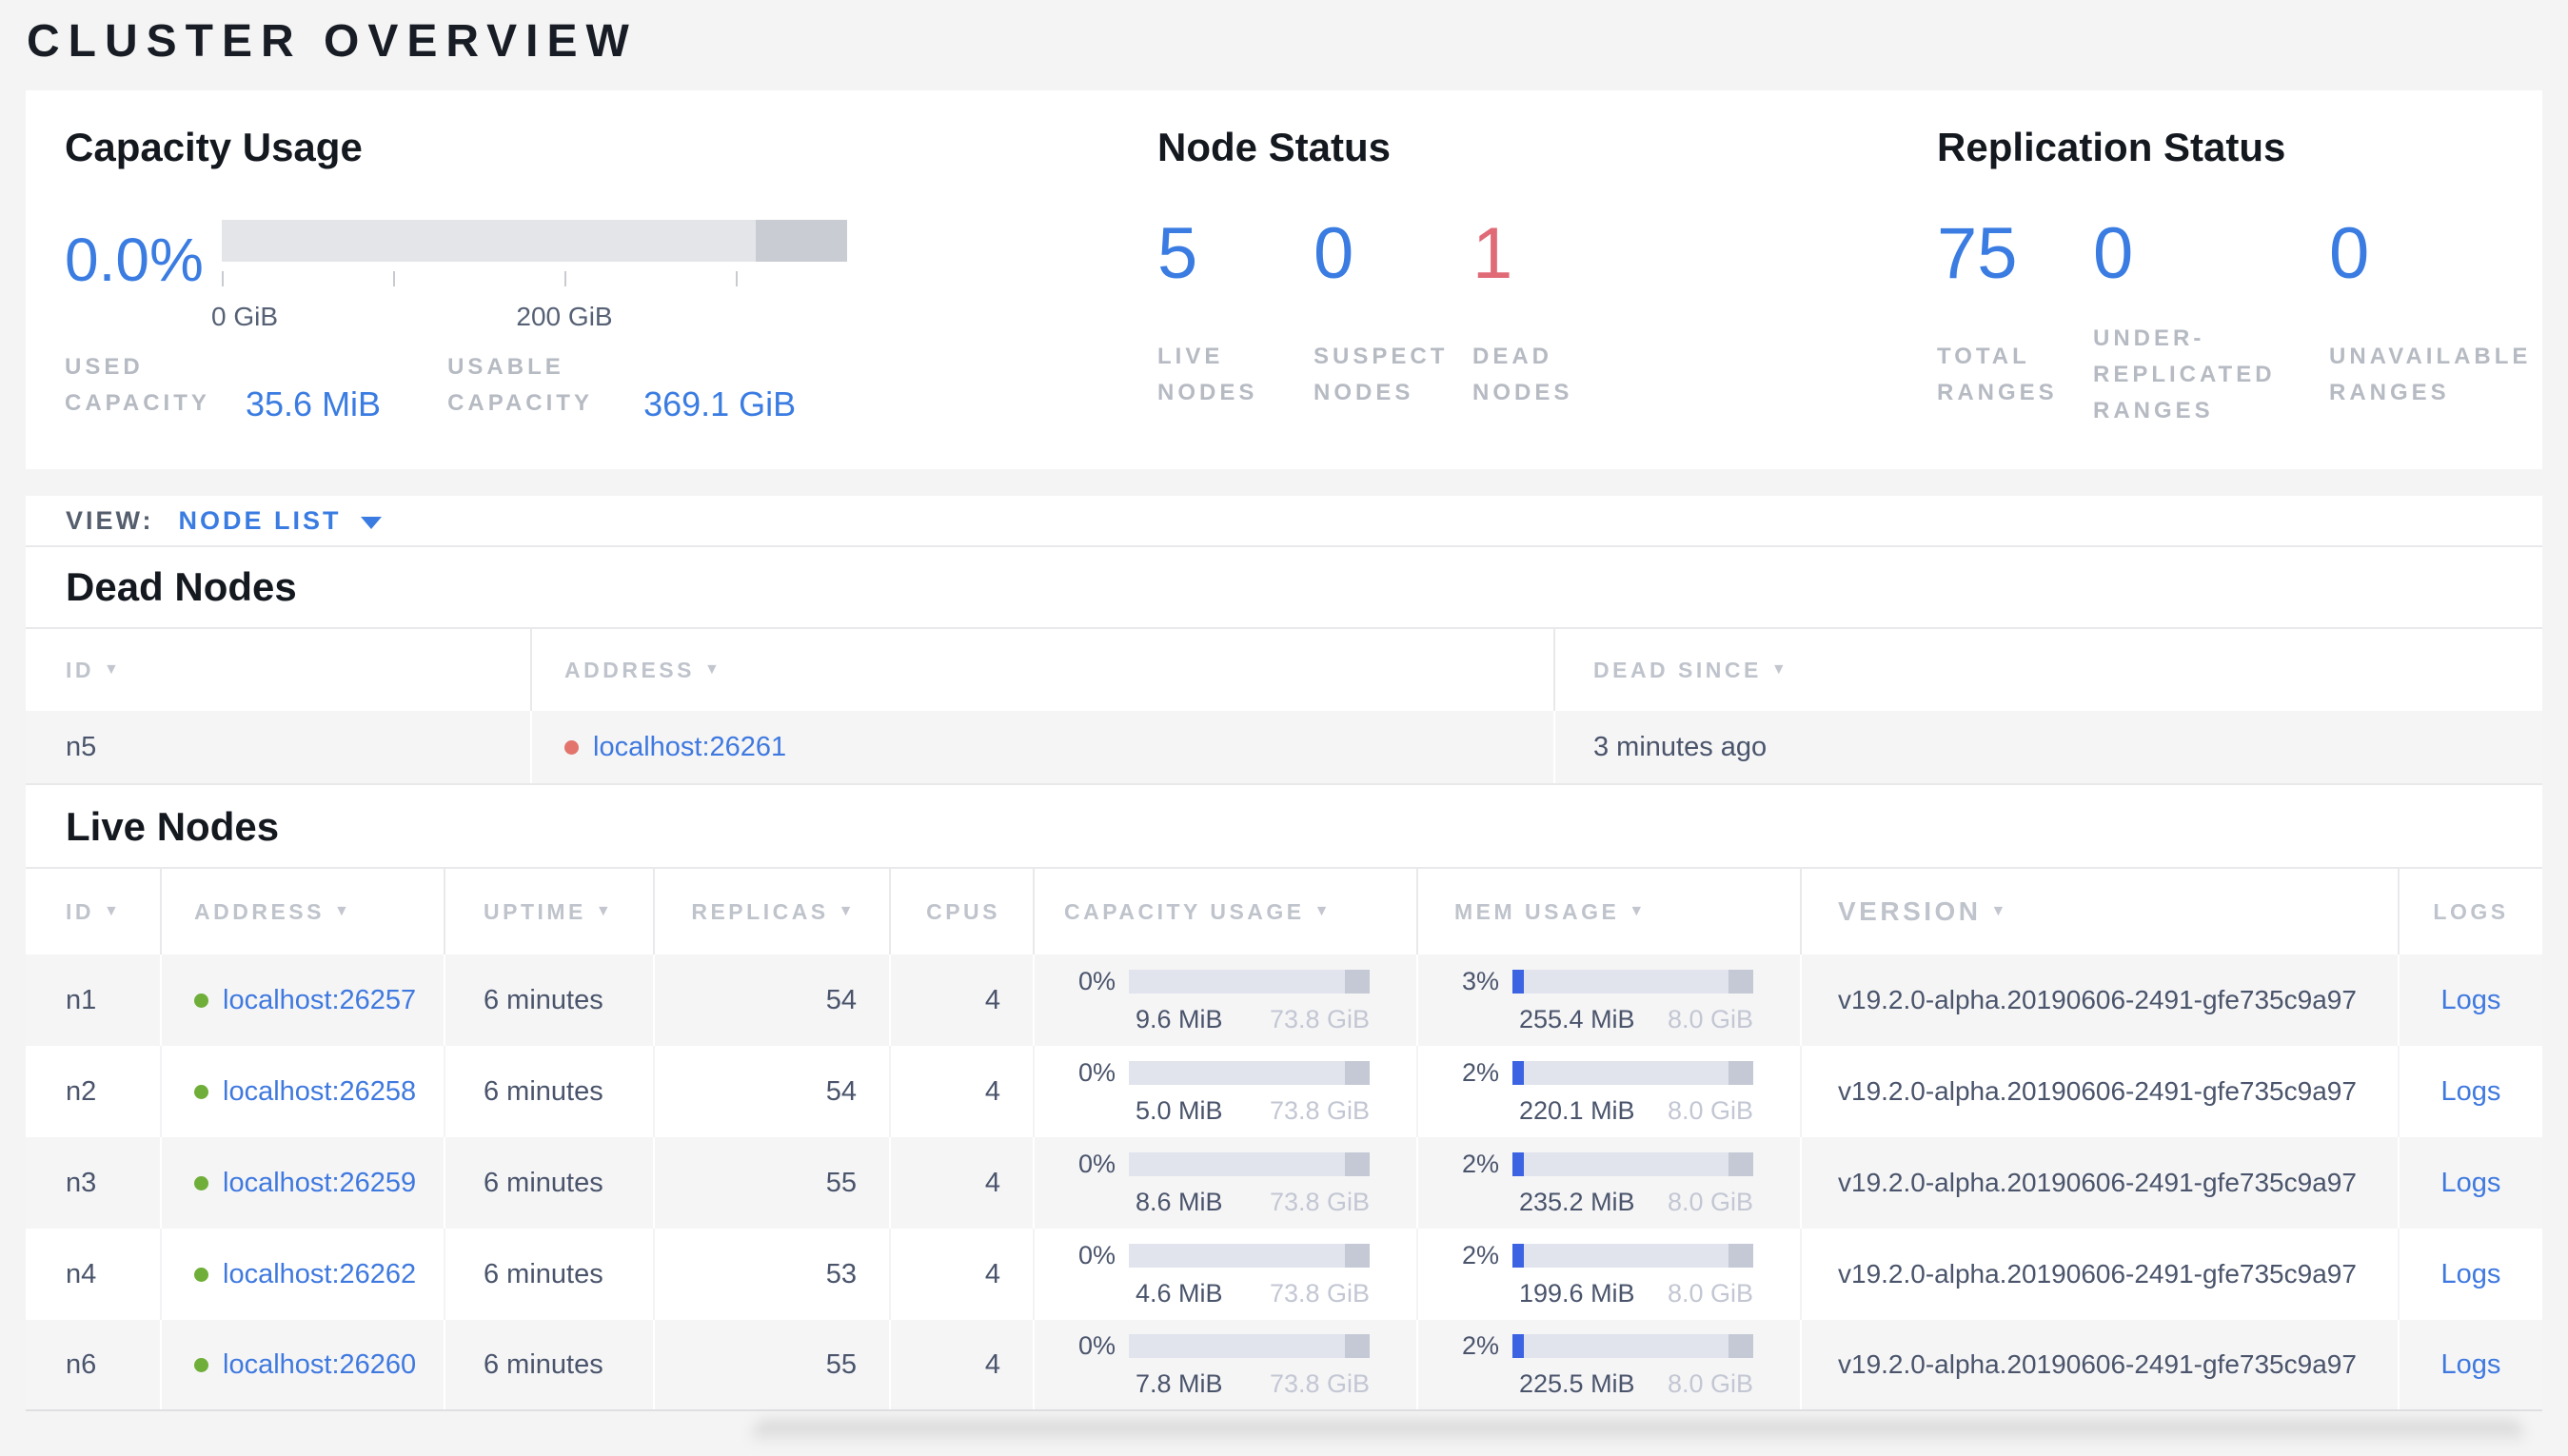  I want to click on node-id: n5, so click(279, 747).